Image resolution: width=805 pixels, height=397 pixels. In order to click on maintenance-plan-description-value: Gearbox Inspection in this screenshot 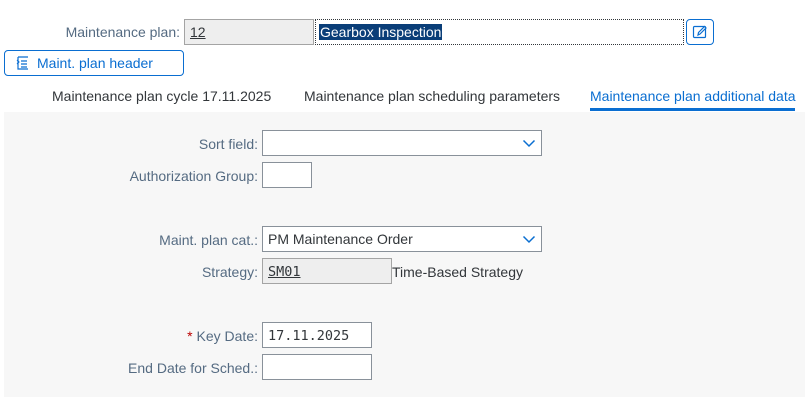, I will do `click(381, 32)`.